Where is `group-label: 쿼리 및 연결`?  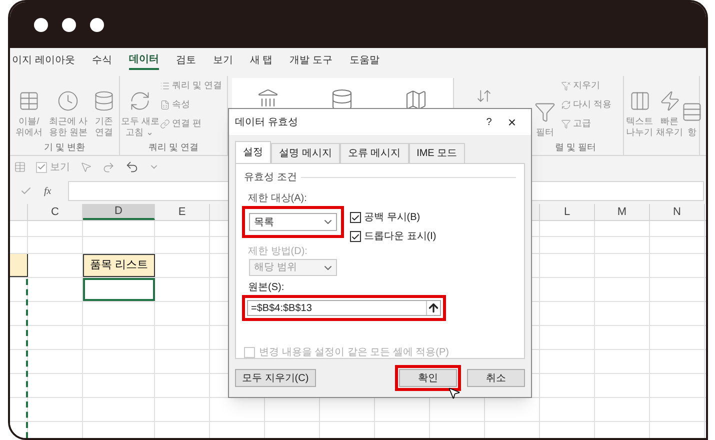 group-label: 쿼리 및 연결 is located at coordinates (173, 147).